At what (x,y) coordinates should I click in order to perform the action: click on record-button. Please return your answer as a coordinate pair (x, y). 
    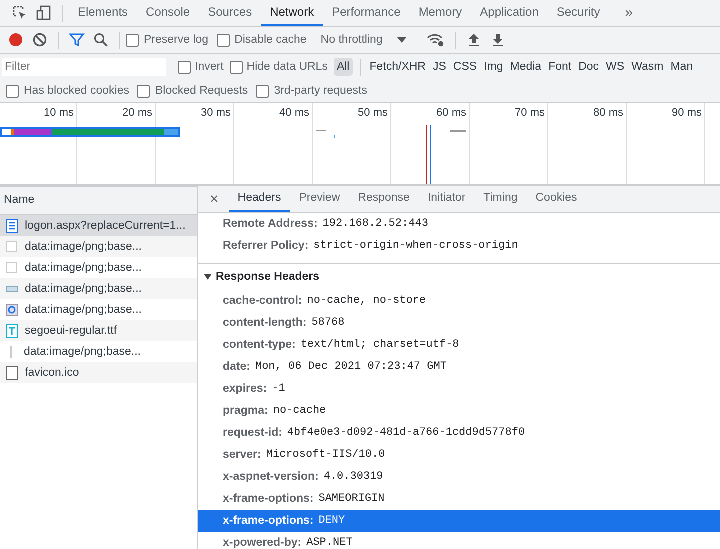
    Looking at the image, I should click on (16, 40).